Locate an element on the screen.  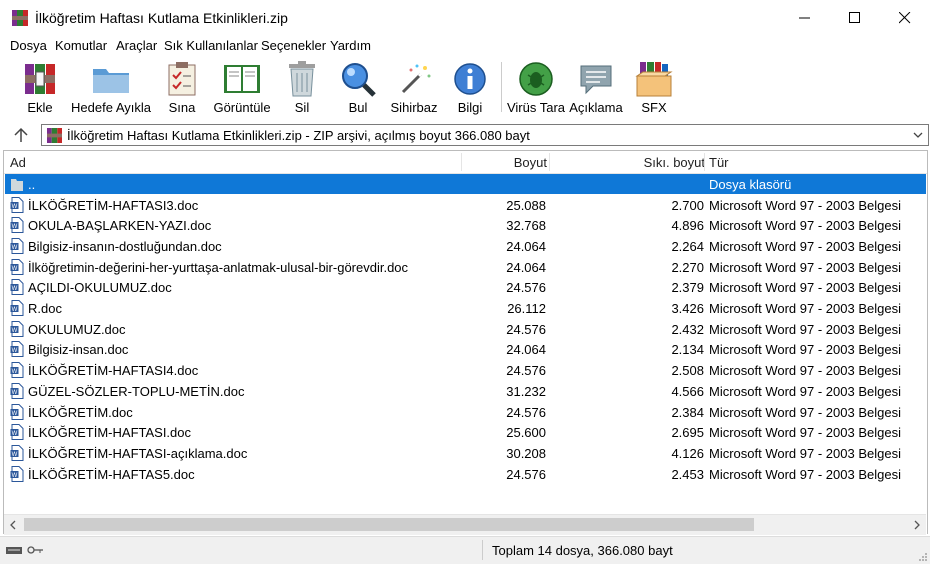
comment-button: Açıklama is located at coordinates (596, 89).